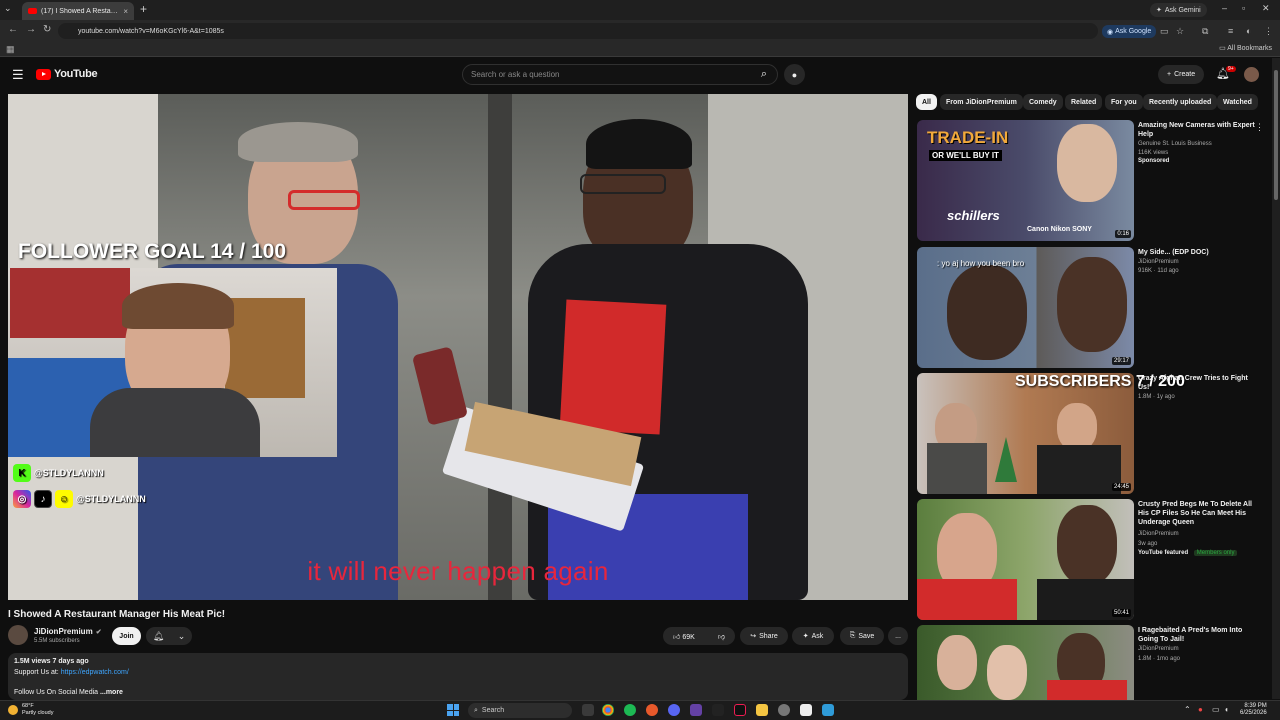 The height and width of the screenshot is (720, 1280). What do you see at coordinates (1043, 102) in the screenshot?
I see `chip-comedy: Comedy` at bounding box center [1043, 102].